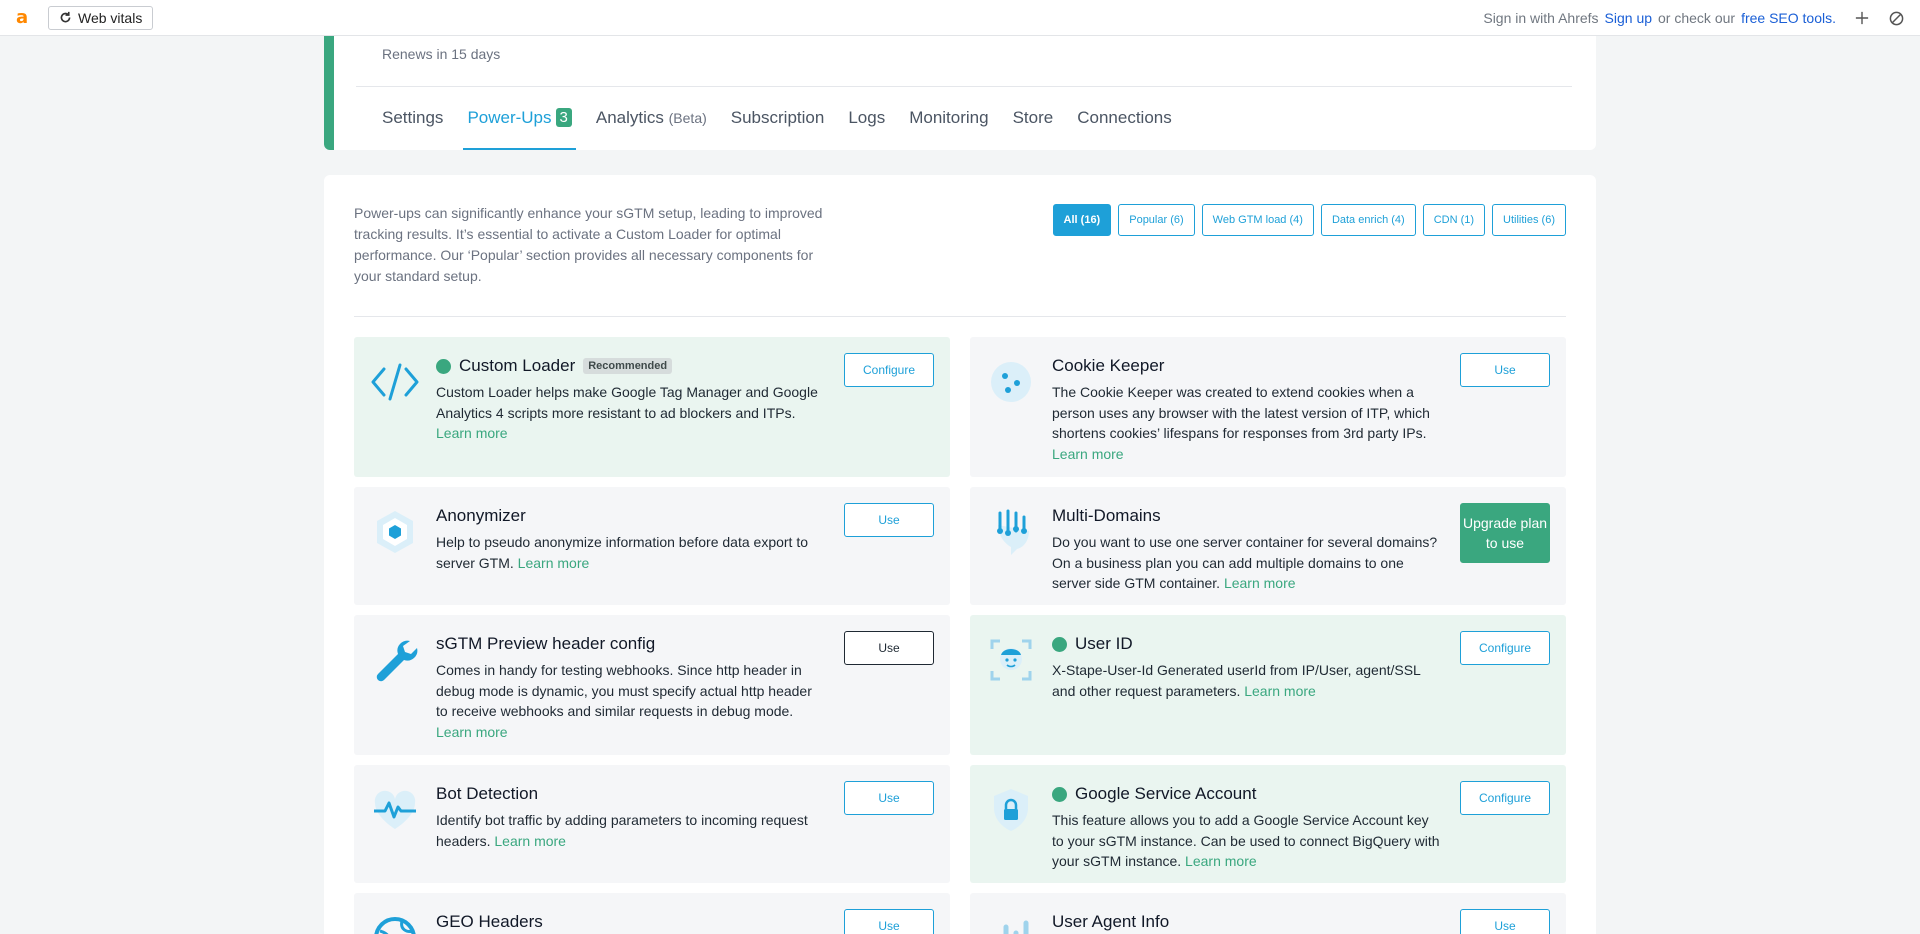 Image resolution: width=1920 pixels, height=934 pixels. Describe the element at coordinates (563, 117) in the screenshot. I see `power-ups-count-badge: 3` at that location.